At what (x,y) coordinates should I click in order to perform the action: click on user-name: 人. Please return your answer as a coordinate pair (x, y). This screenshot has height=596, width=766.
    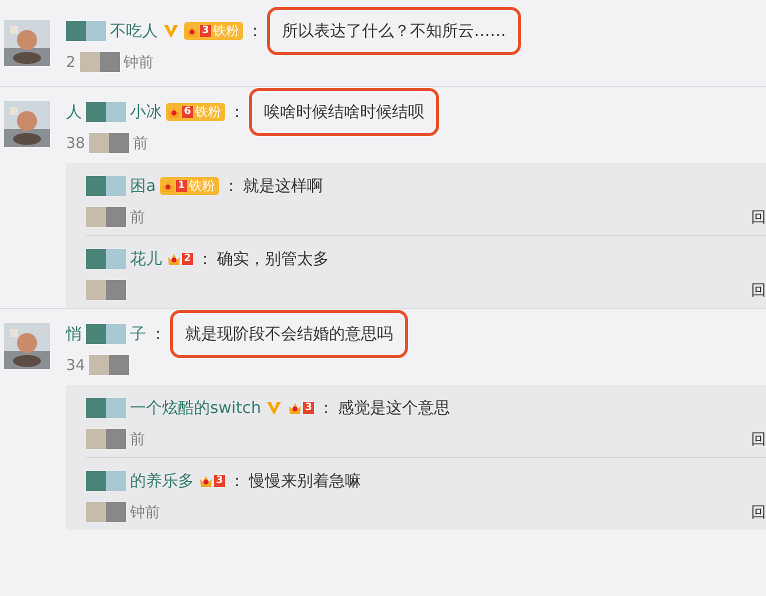
    Looking at the image, I should click on (74, 112).